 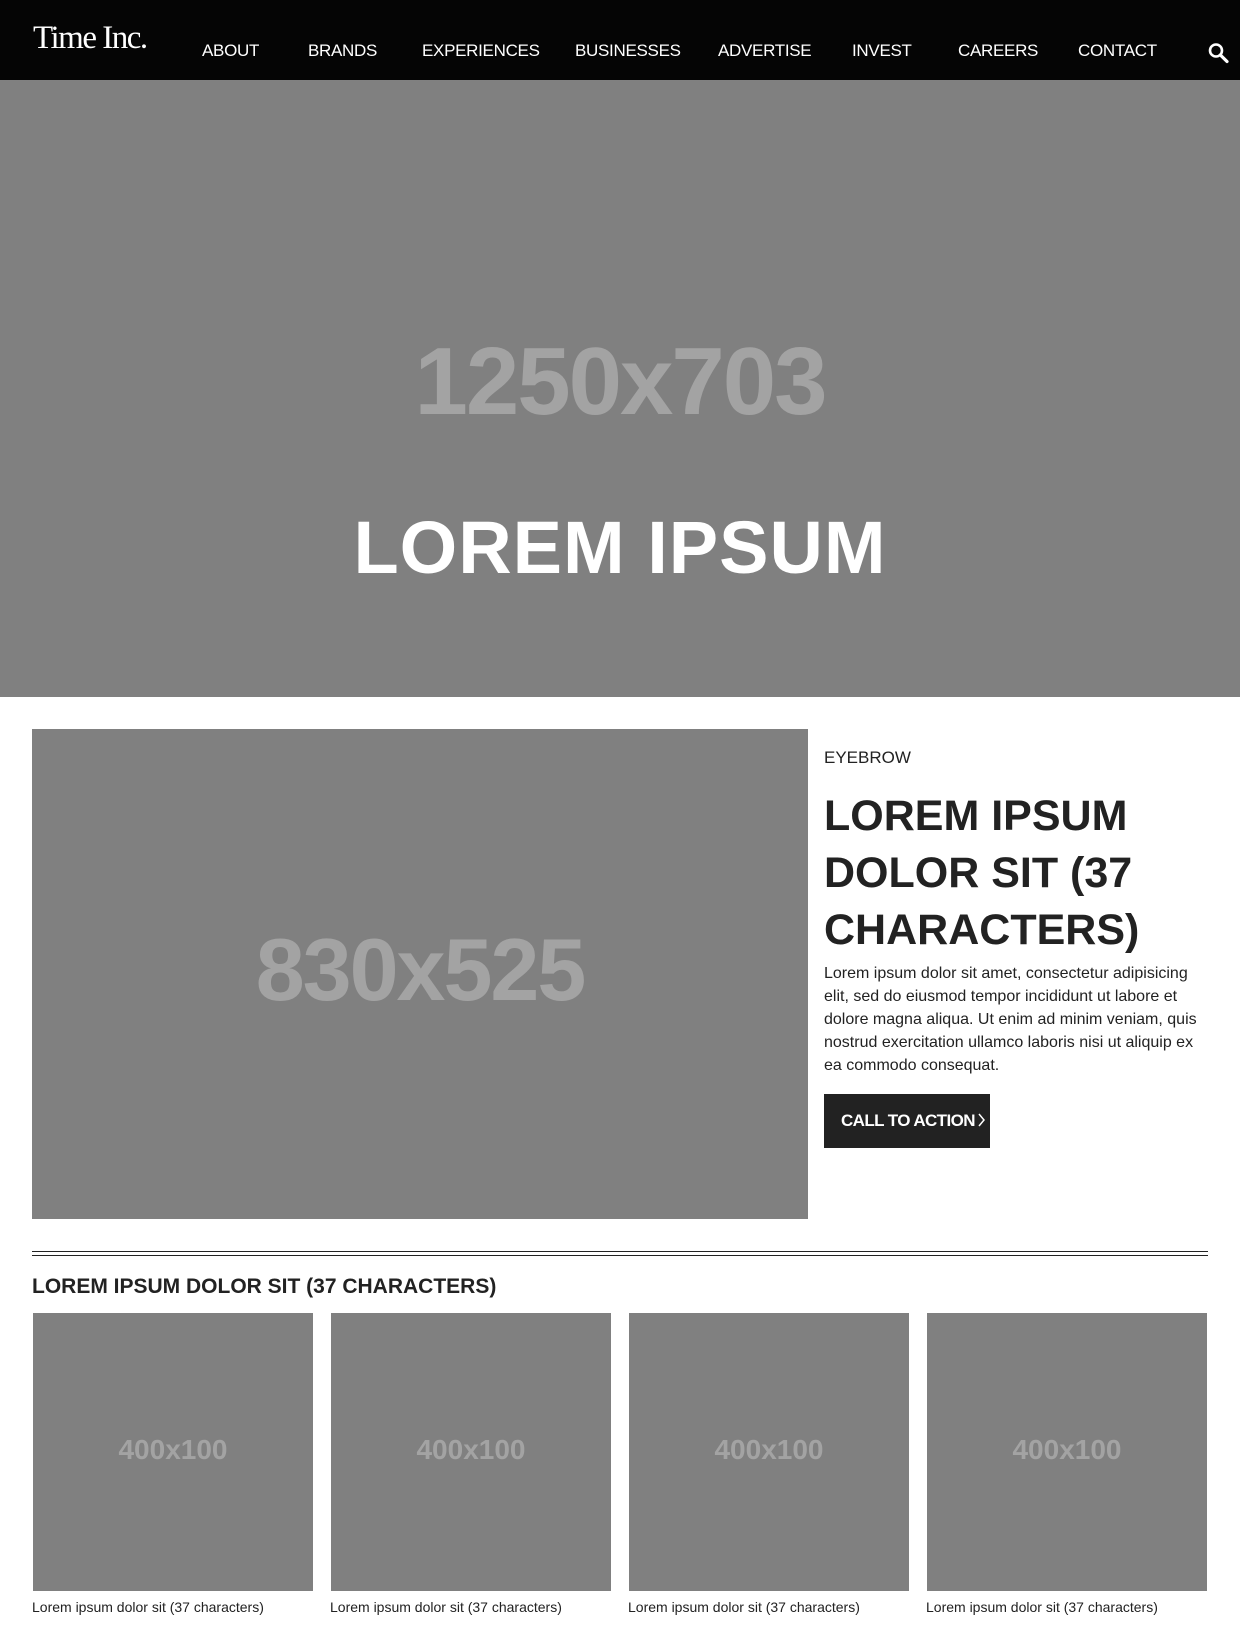 What do you see at coordinates (264, 1286) in the screenshot?
I see `section-title: LOREM IPSUM DOLOR SIT (37 CHARACTERS)` at bounding box center [264, 1286].